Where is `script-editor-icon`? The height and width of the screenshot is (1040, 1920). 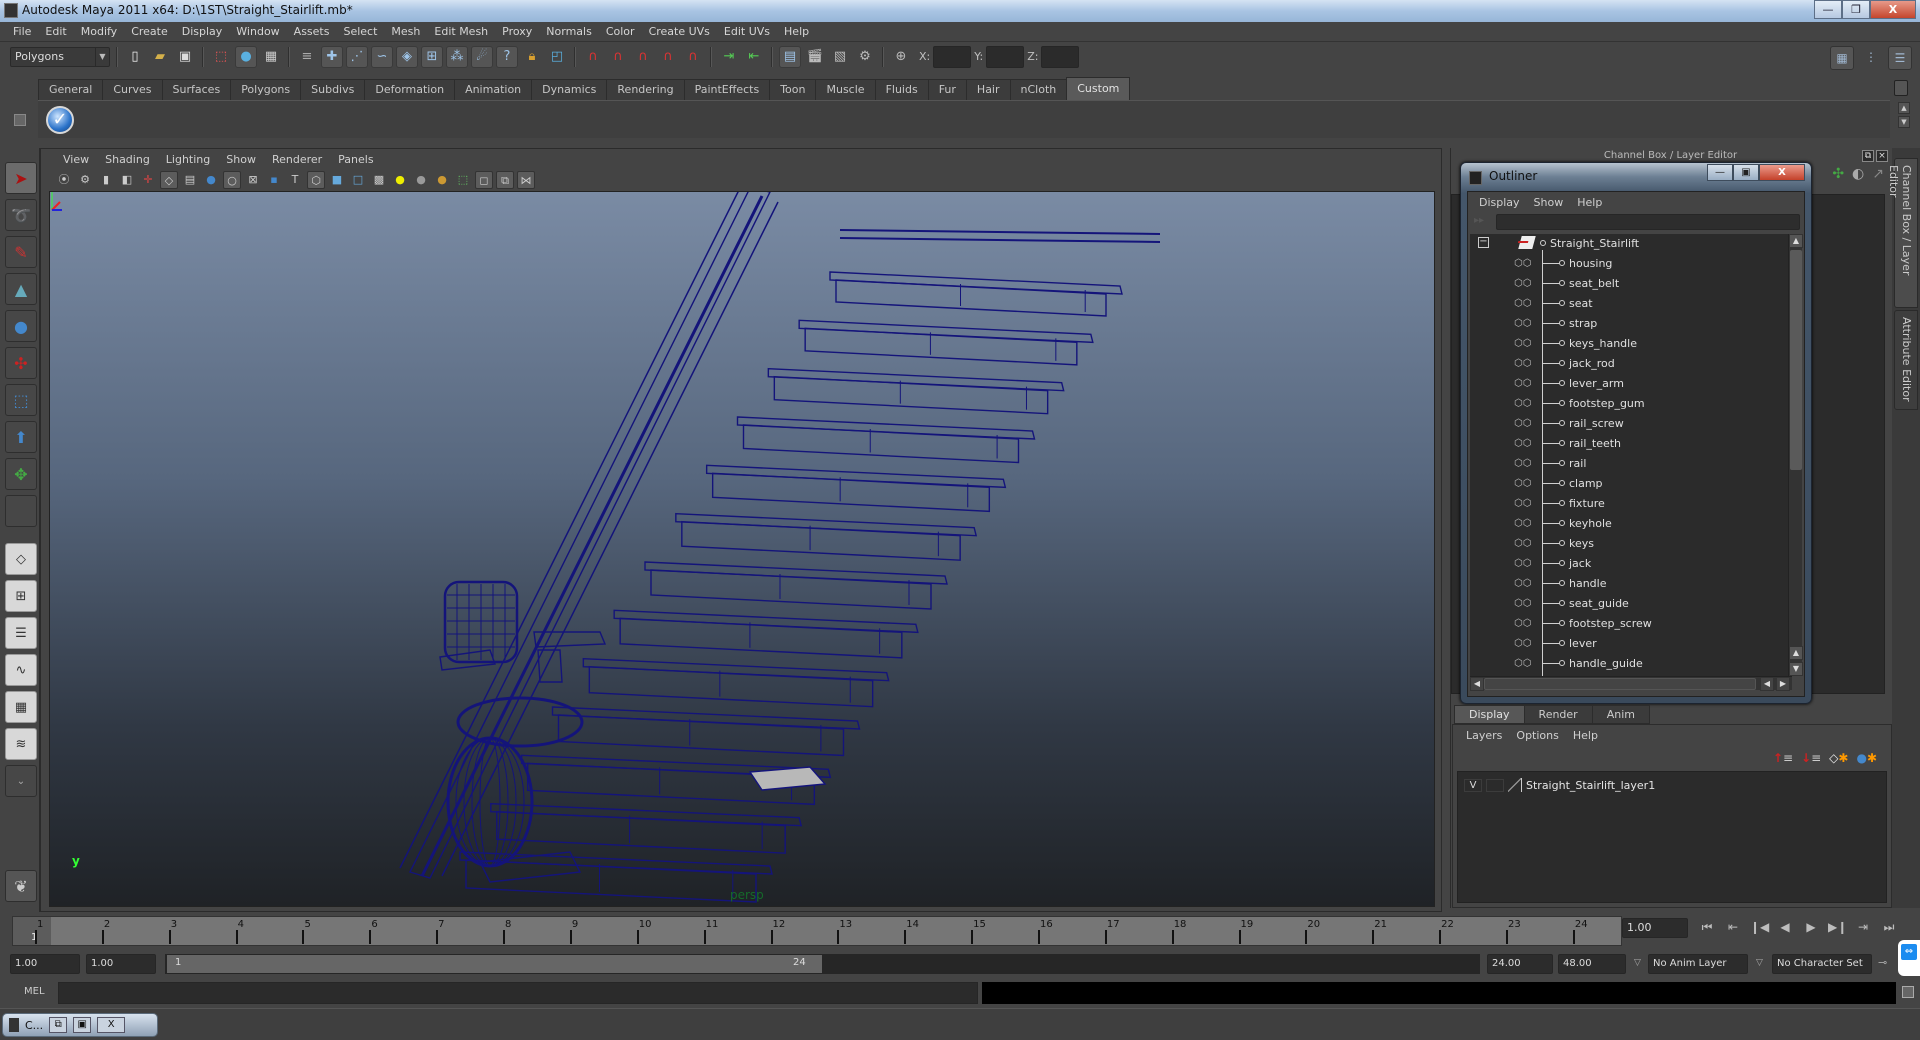 script-editor-icon is located at coordinates (1908, 992).